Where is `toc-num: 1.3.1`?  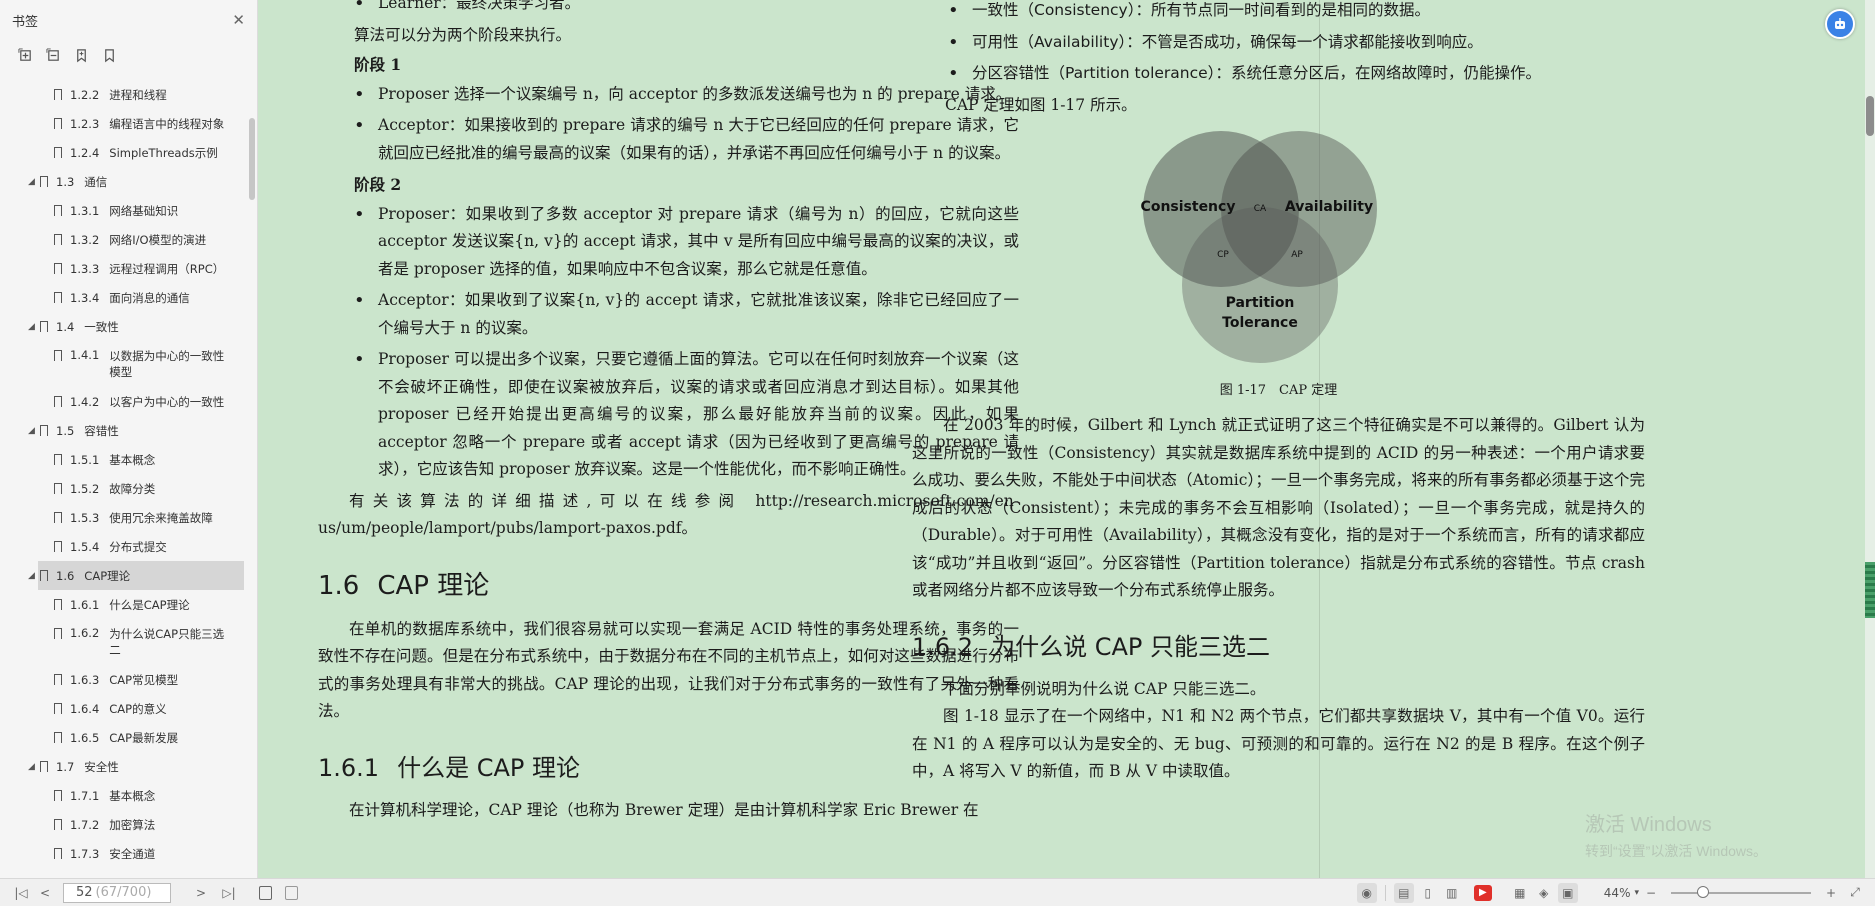
toc-num: 1.3.1 is located at coordinates (85, 210).